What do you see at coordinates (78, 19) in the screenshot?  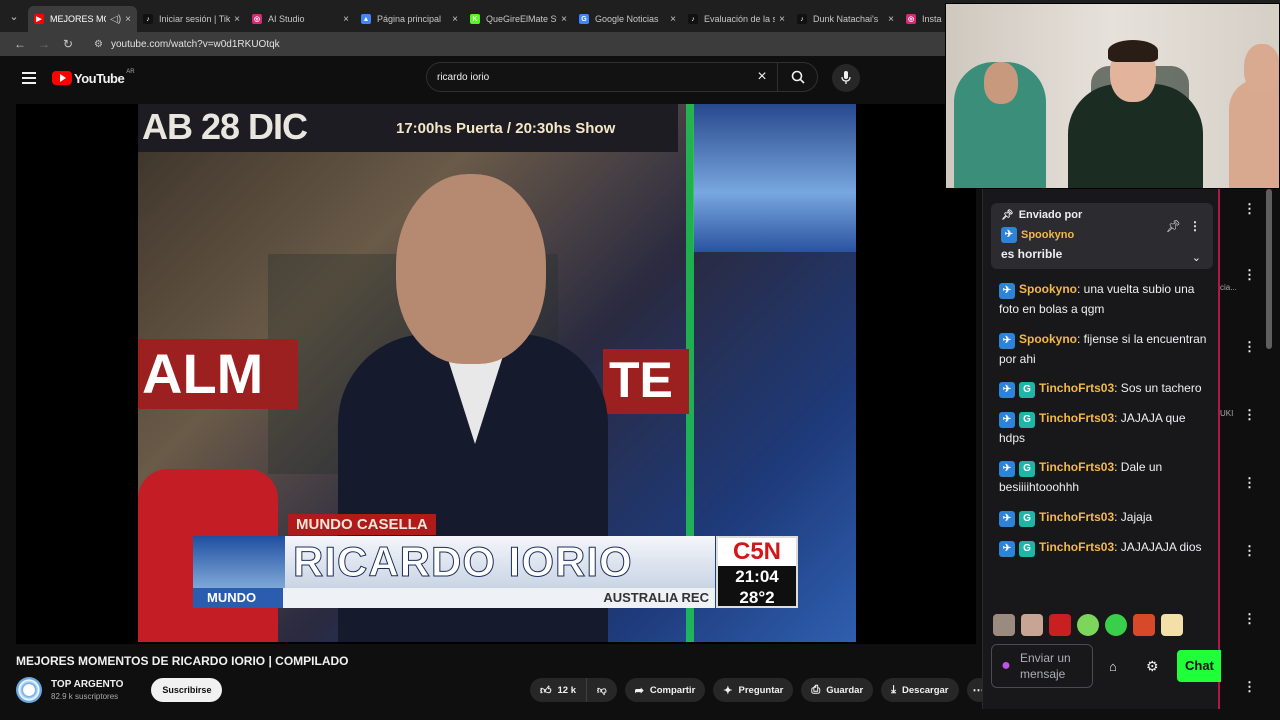 I see `tab-title: MEJORES MO` at bounding box center [78, 19].